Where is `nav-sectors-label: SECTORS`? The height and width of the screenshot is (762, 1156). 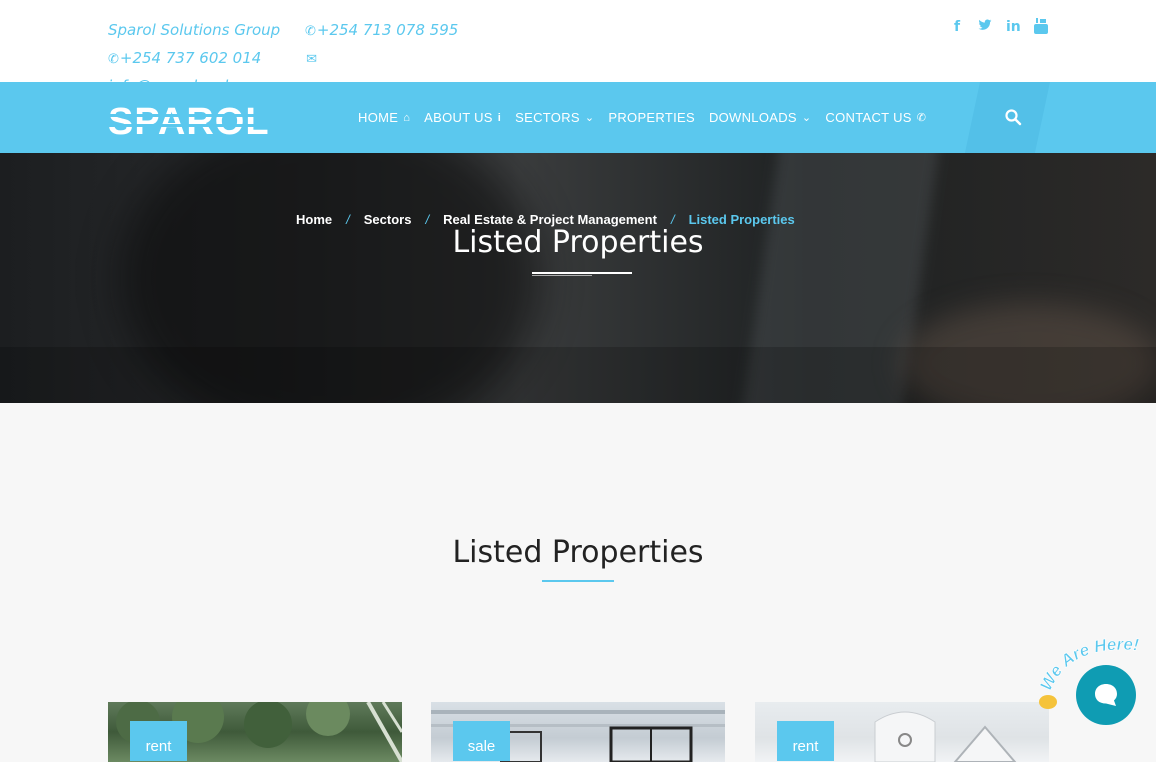 nav-sectors-label: SECTORS is located at coordinates (547, 117).